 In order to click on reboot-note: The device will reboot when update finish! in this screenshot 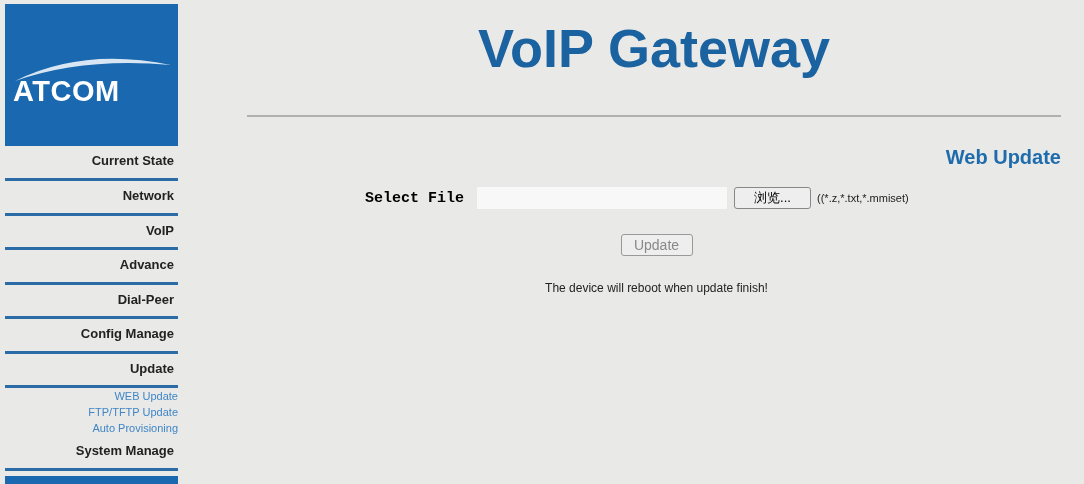, I will do `click(656, 288)`.